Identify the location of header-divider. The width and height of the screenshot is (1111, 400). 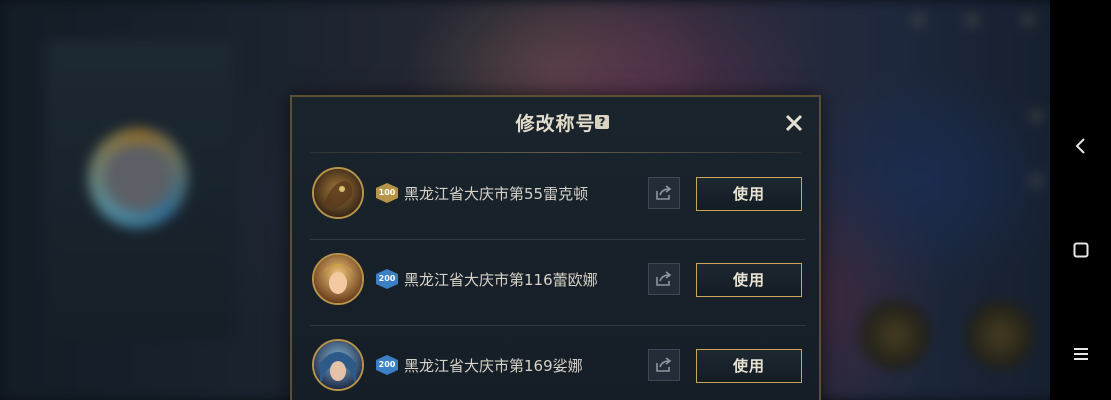
(555, 152).